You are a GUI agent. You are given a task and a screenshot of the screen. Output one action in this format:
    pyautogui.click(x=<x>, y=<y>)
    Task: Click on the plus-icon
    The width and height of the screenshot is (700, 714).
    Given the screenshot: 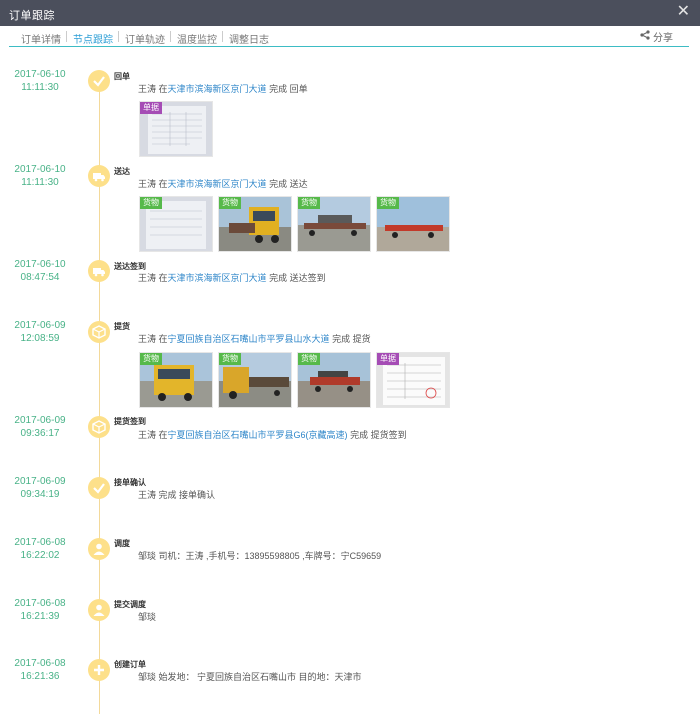 What is the action you would take?
    pyautogui.click(x=99, y=670)
    